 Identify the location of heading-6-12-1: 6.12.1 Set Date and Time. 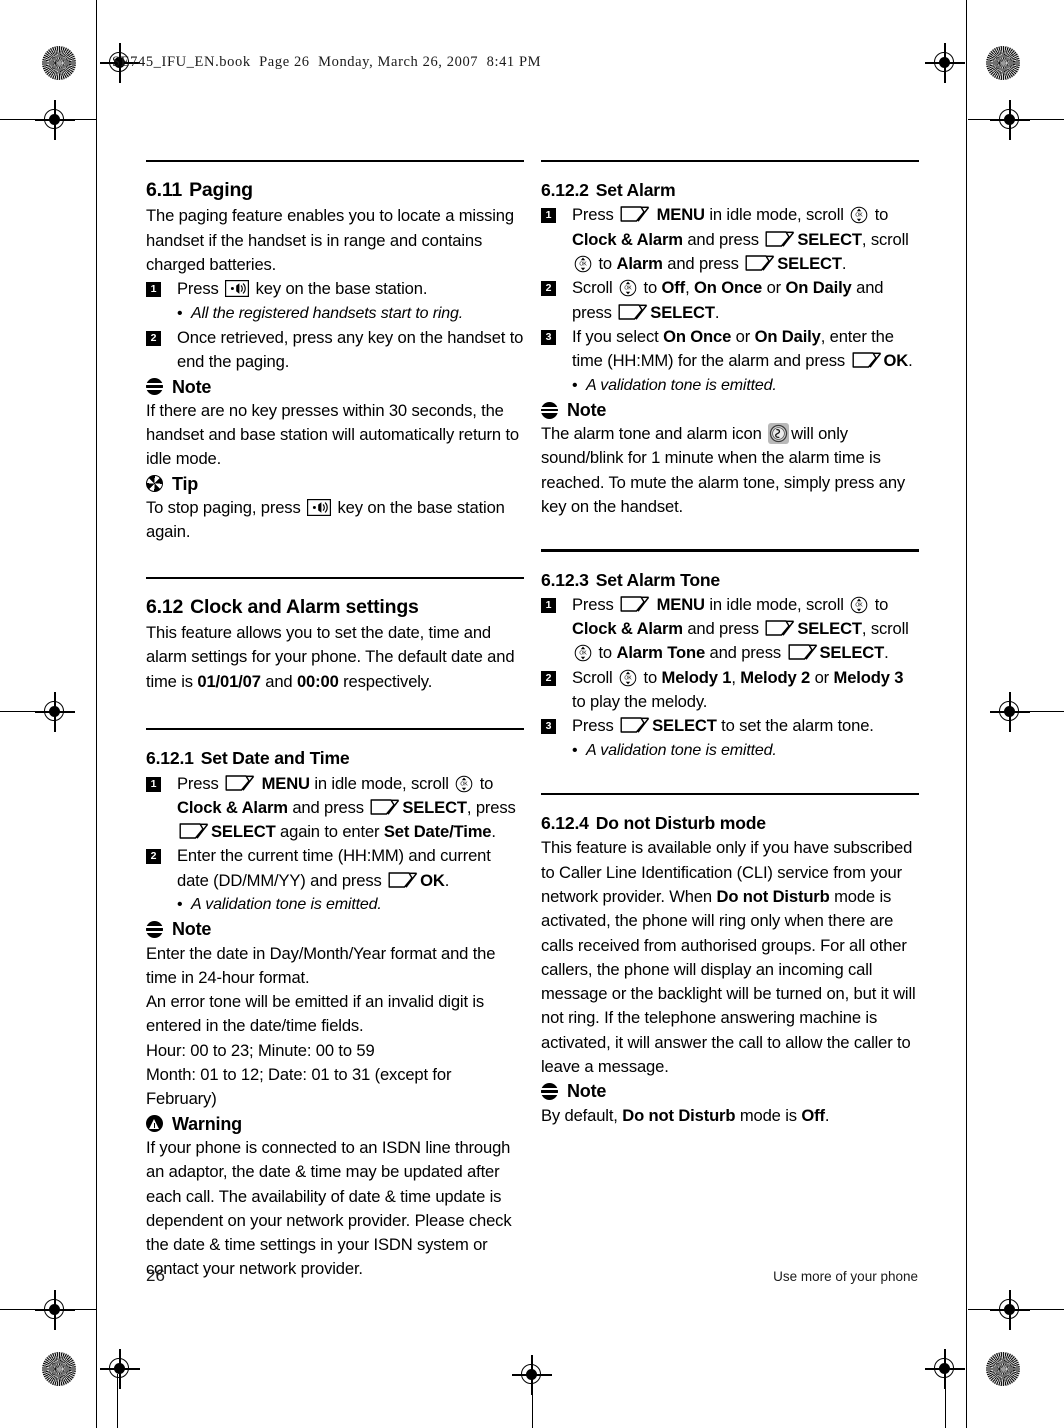
(335, 758).